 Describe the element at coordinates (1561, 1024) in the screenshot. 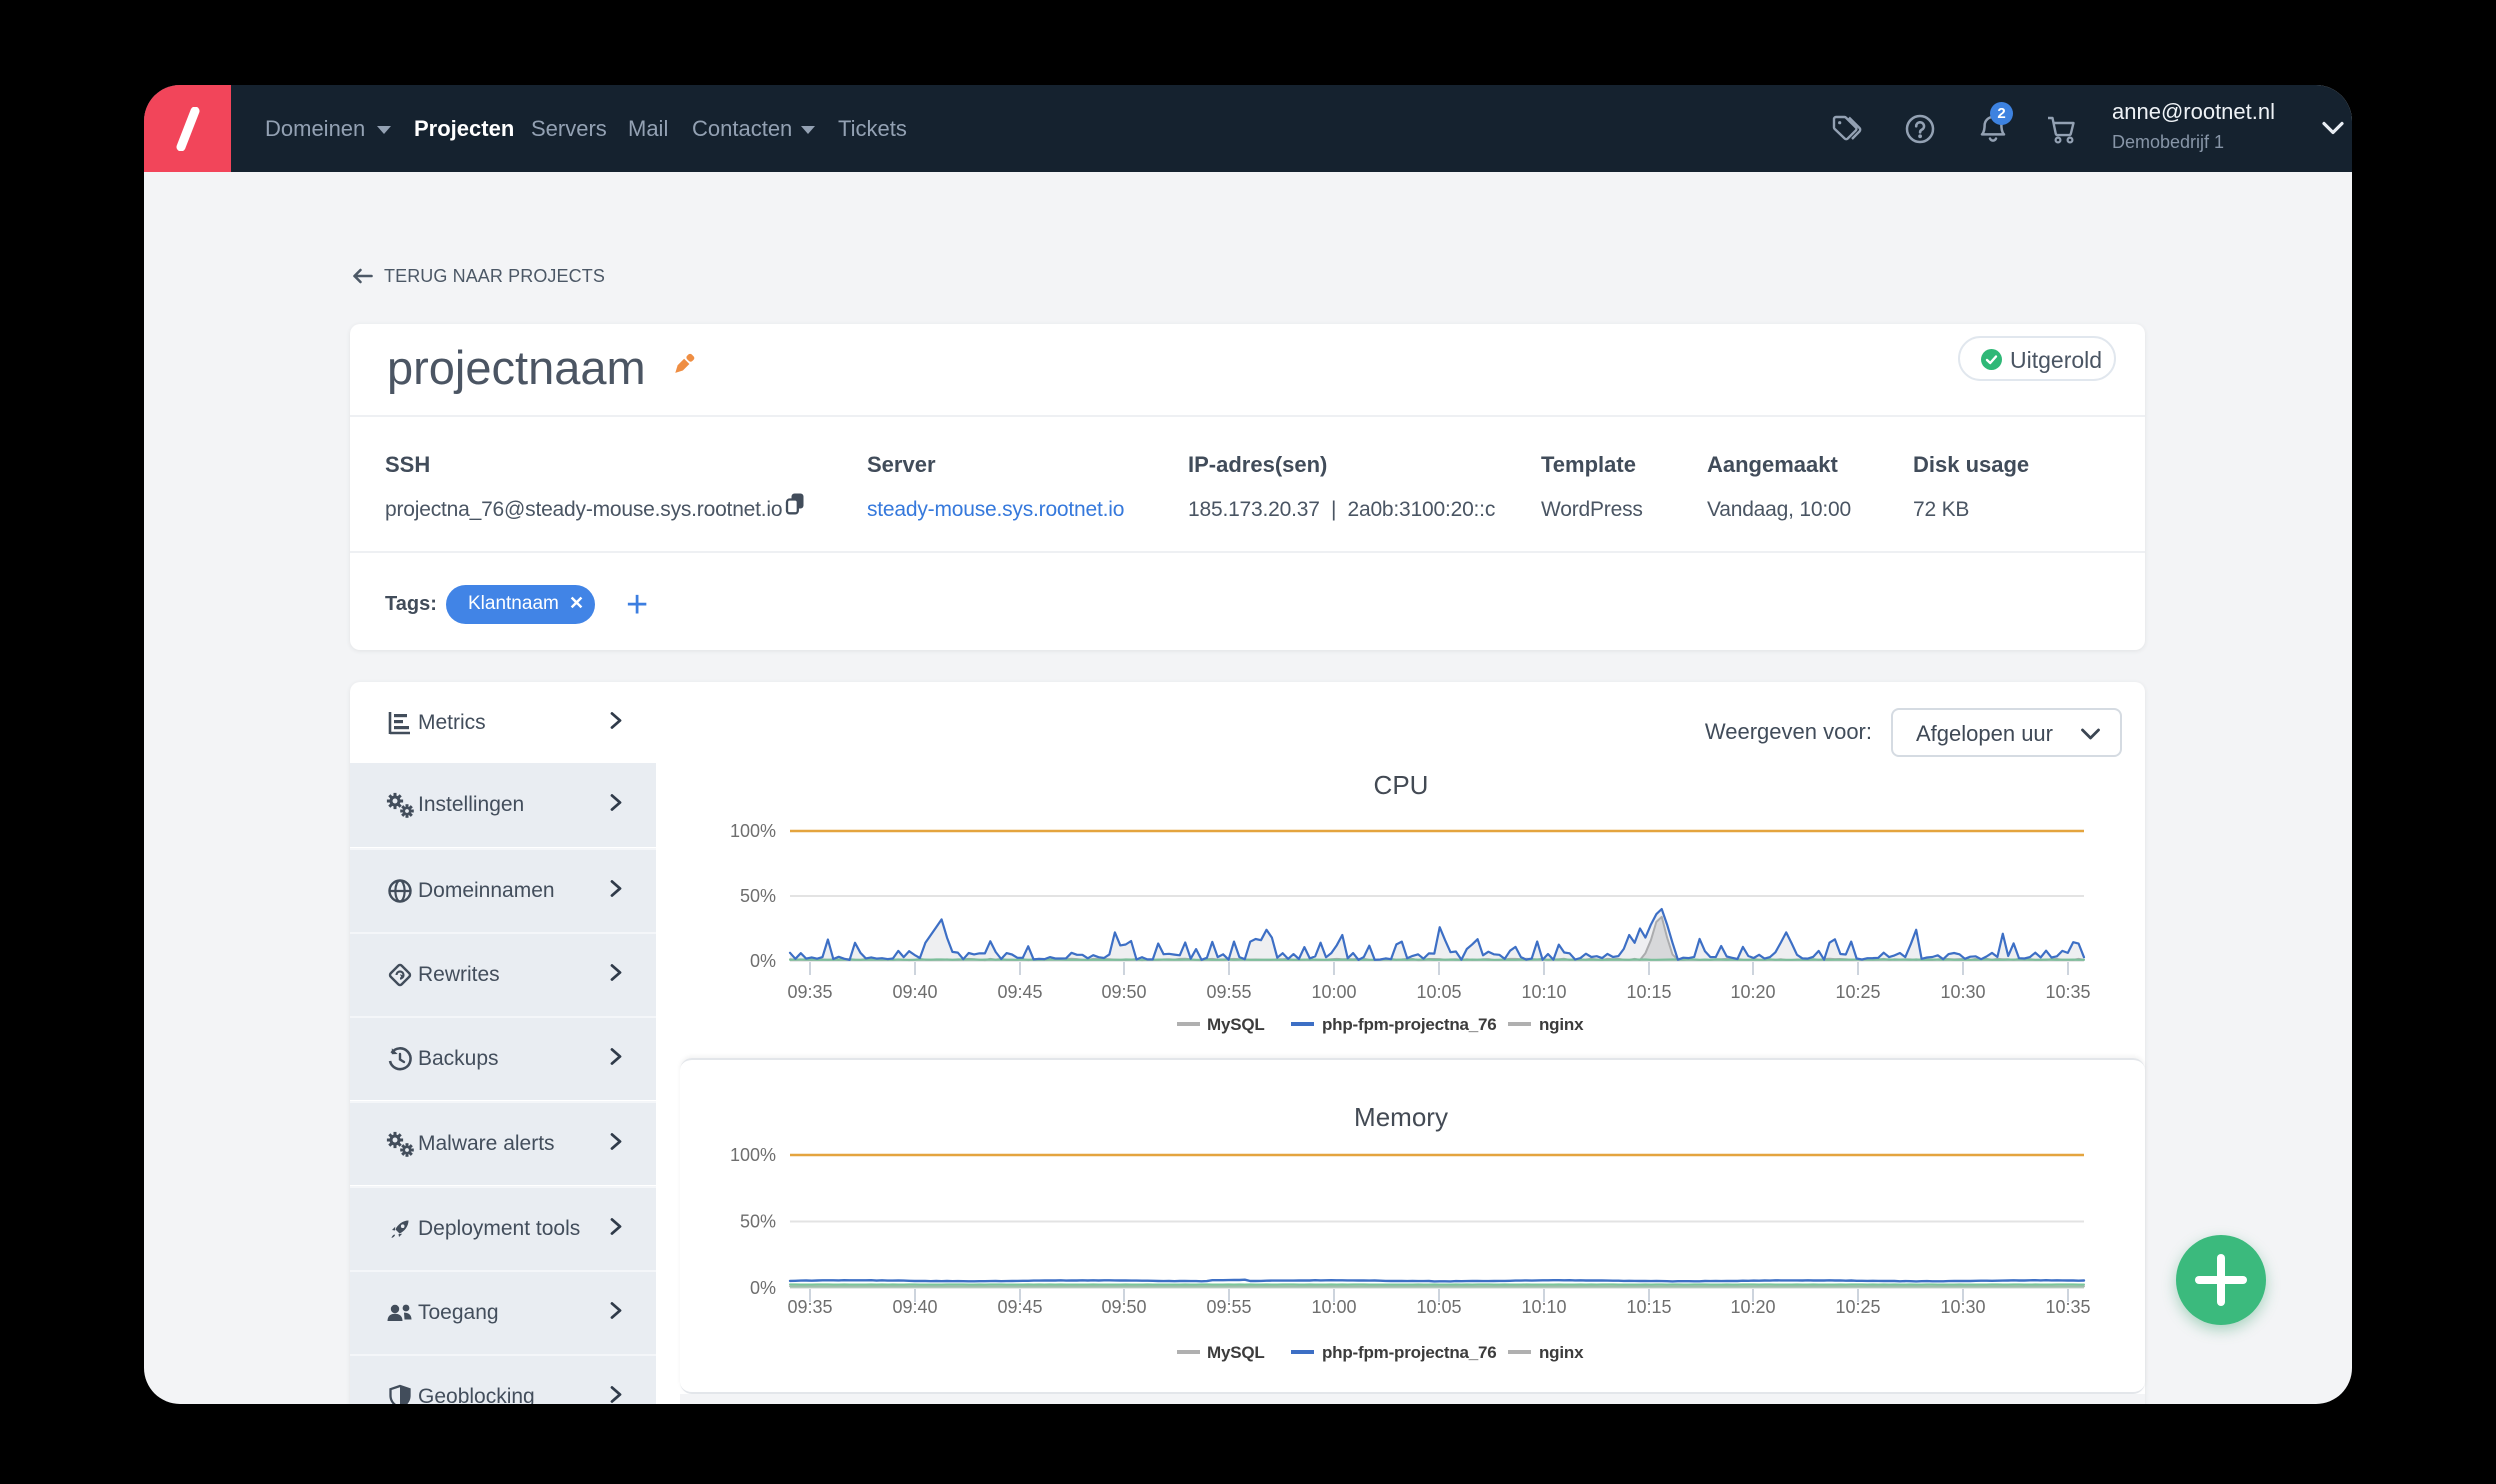

I see `svg-text: nginx` at that location.